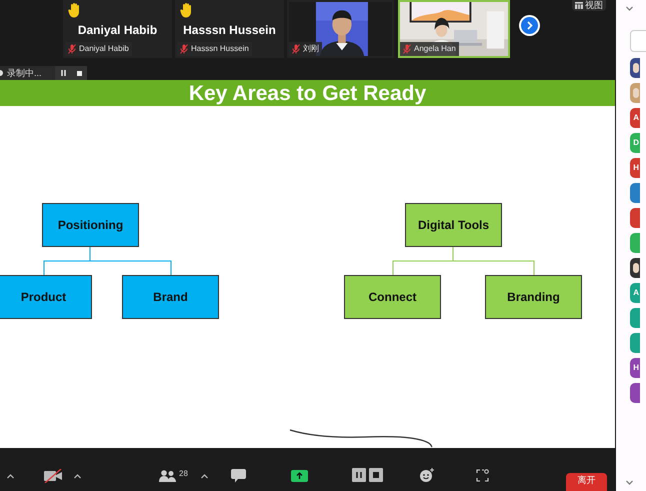 This screenshot has width=646, height=491. I want to click on pause-stop-icon, so click(367, 475).